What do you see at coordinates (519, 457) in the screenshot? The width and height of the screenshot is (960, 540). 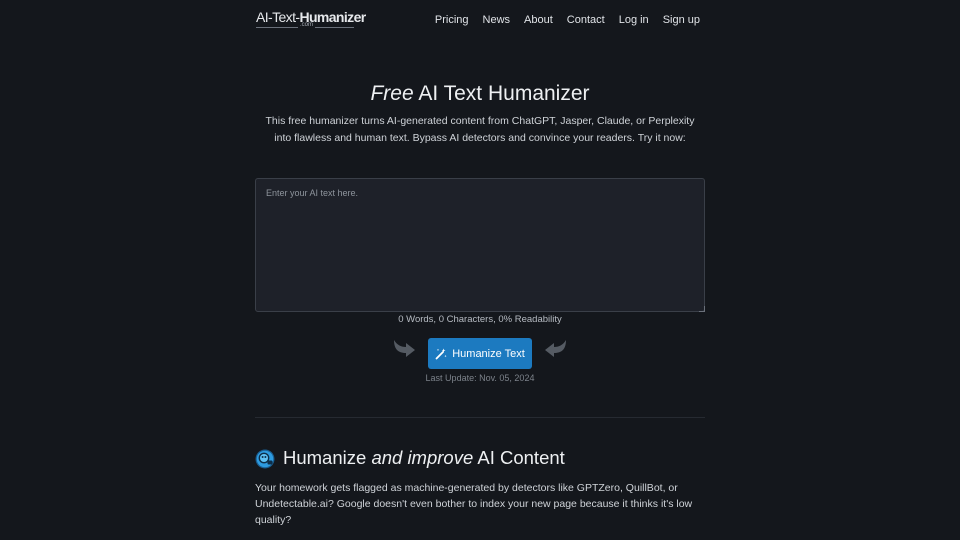 I see `section-title-b: AI Content` at bounding box center [519, 457].